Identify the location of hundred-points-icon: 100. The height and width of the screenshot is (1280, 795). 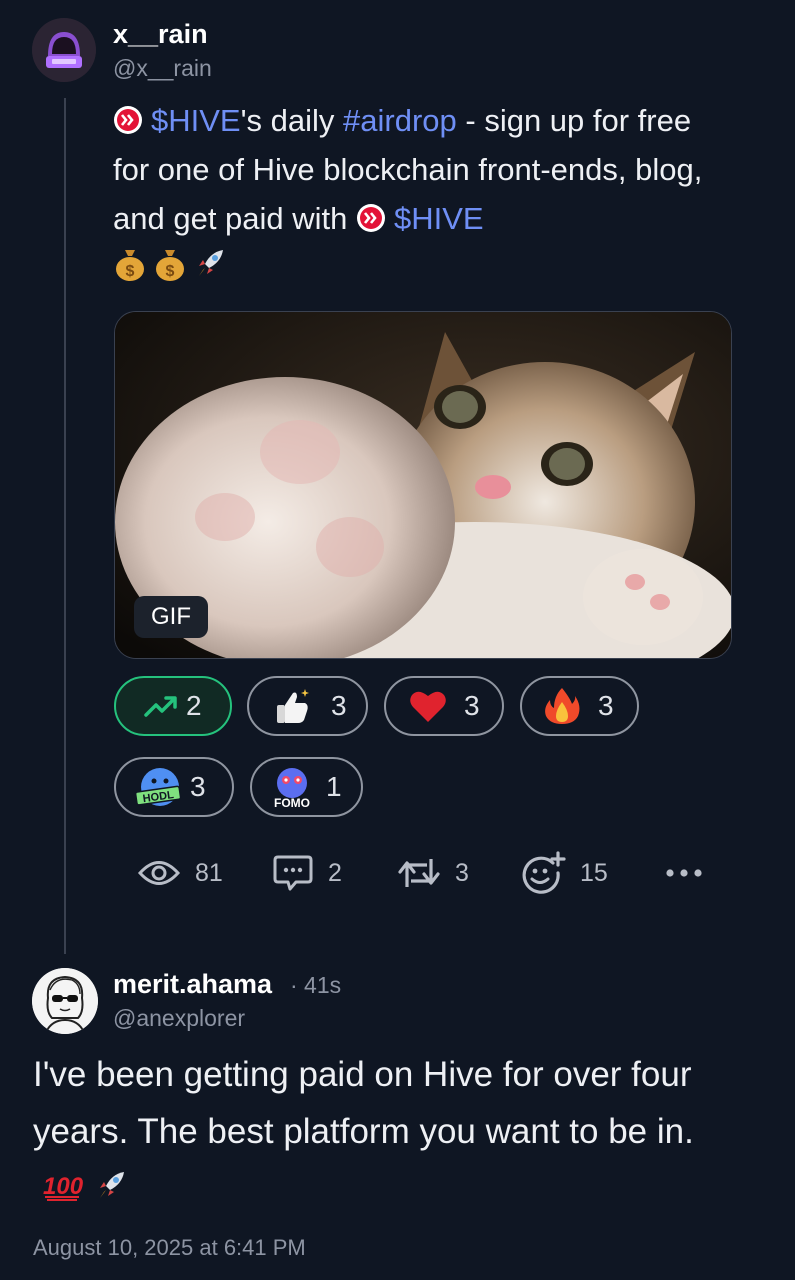
(63, 1187).